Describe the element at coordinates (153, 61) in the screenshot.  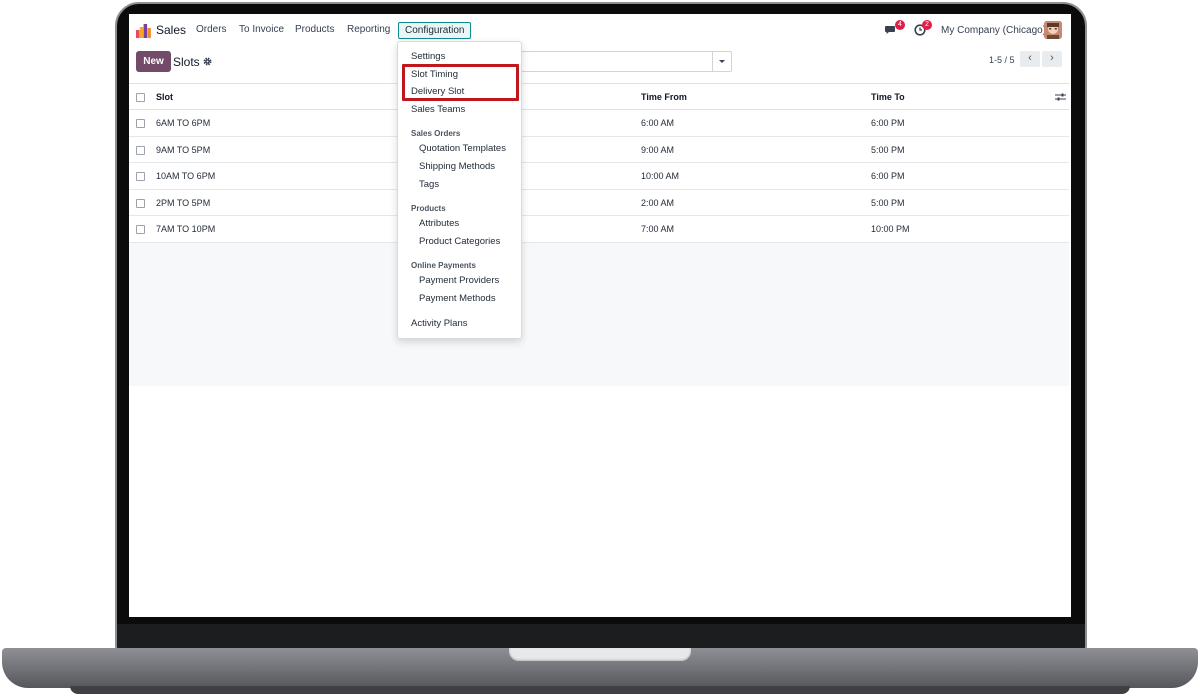
I see `new-button: New` at that location.